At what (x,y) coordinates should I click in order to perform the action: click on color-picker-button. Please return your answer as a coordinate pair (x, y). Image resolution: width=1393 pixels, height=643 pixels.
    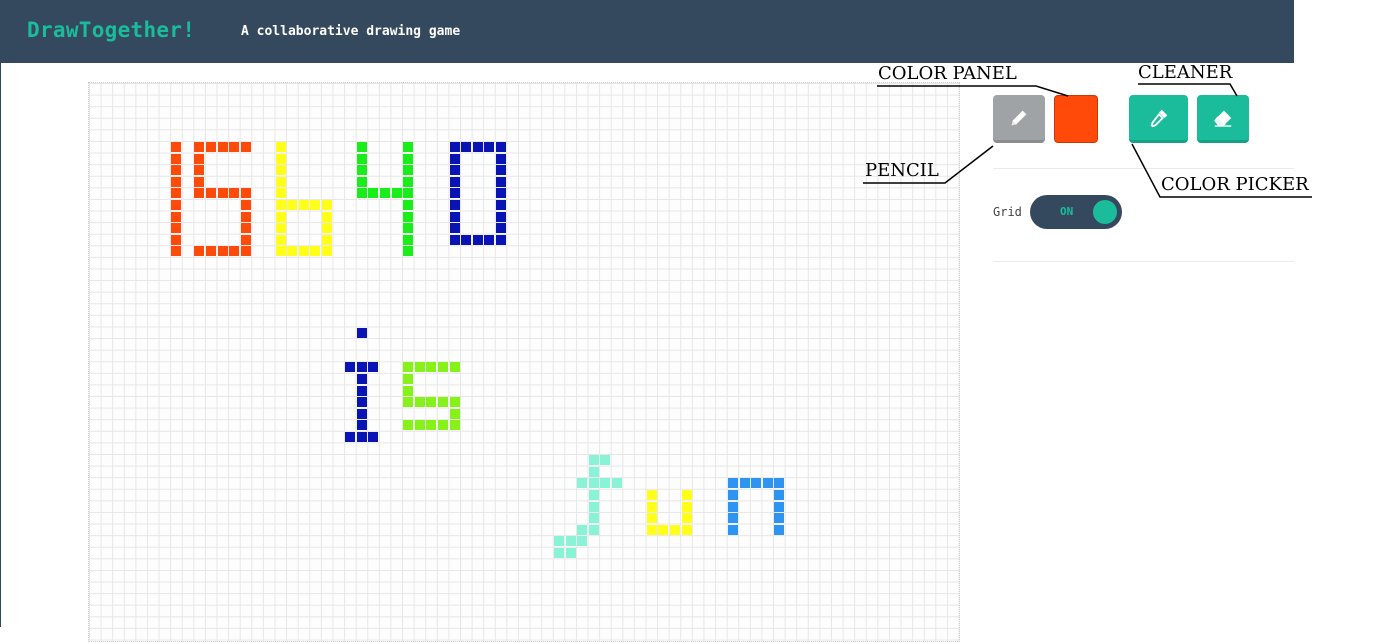
    Looking at the image, I should click on (1158, 119).